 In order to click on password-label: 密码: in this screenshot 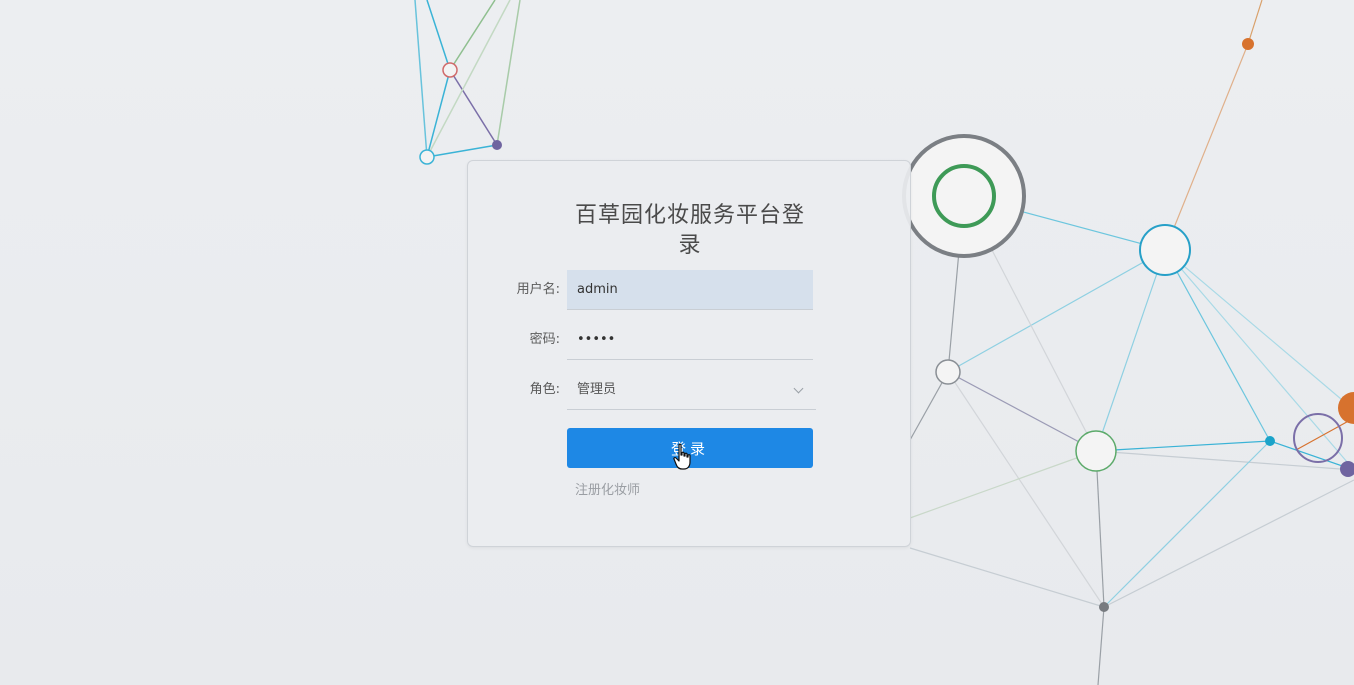, I will do `click(544, 339)`.